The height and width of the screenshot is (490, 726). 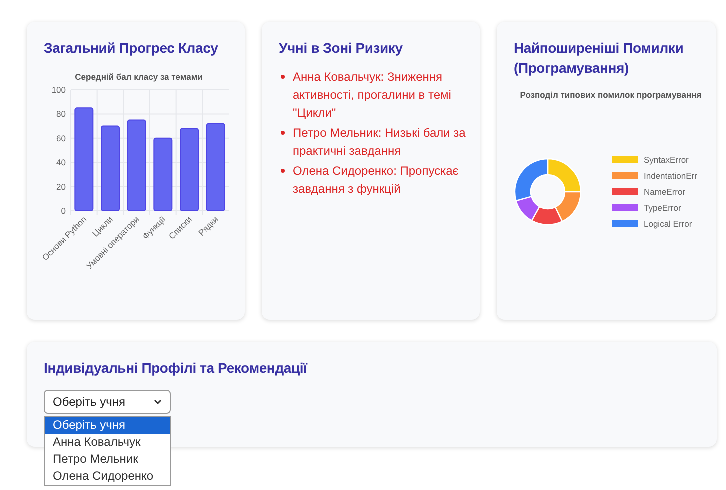 What do you see at coordinates (176, 368) in the screenshot?
I see `card-title: Індивідуальні Профілі та Рекомендації` at bounding box center [176, 368].